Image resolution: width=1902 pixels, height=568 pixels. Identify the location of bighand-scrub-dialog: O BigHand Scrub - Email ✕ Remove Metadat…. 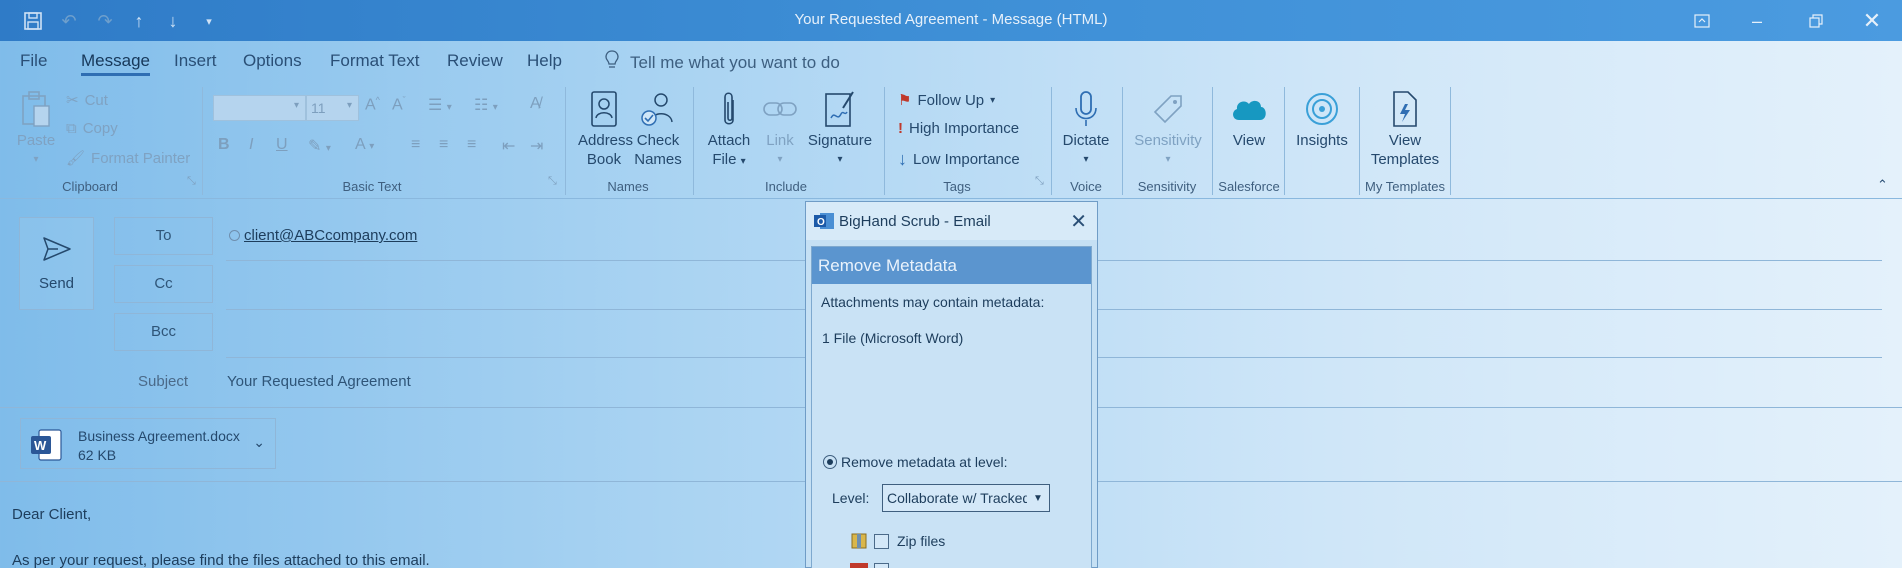
(951, 384).